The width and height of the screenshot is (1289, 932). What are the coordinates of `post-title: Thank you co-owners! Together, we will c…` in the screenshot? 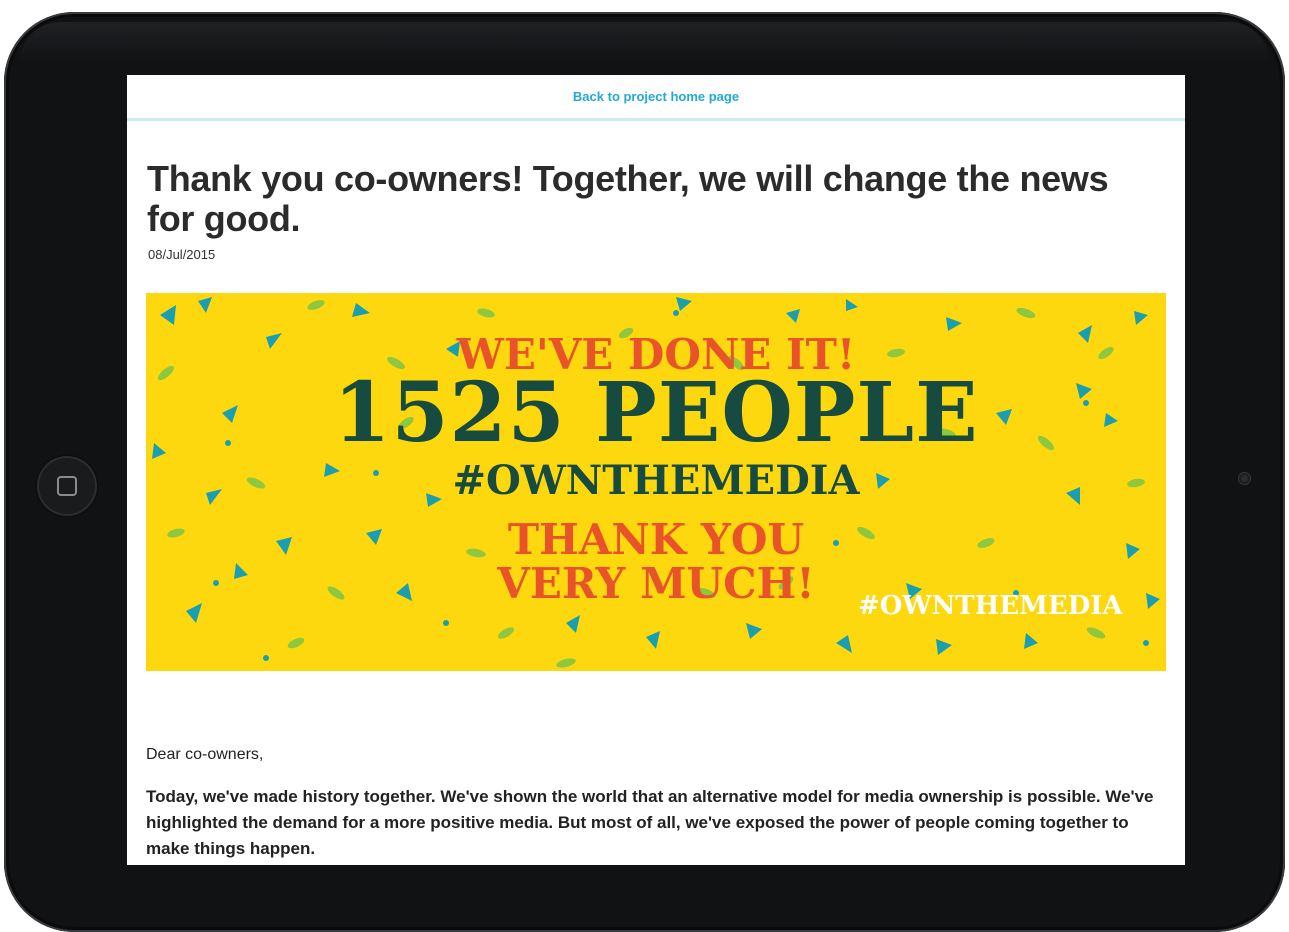 It's located at (628, 198).